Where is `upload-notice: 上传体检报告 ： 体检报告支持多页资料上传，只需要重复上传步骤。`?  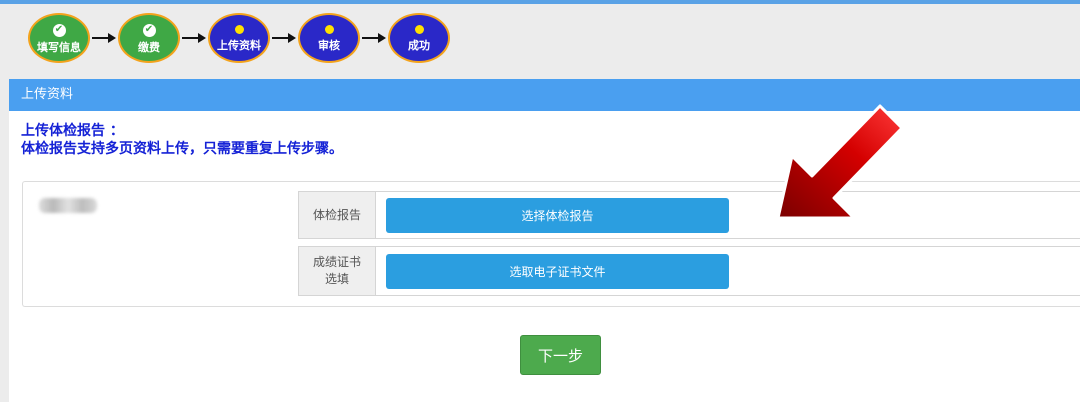 upload-notice: 上传体检报告 ： 体检报告支持多页资料上传，只需要重复上传步骤。 is located at coordinates (182, 140).